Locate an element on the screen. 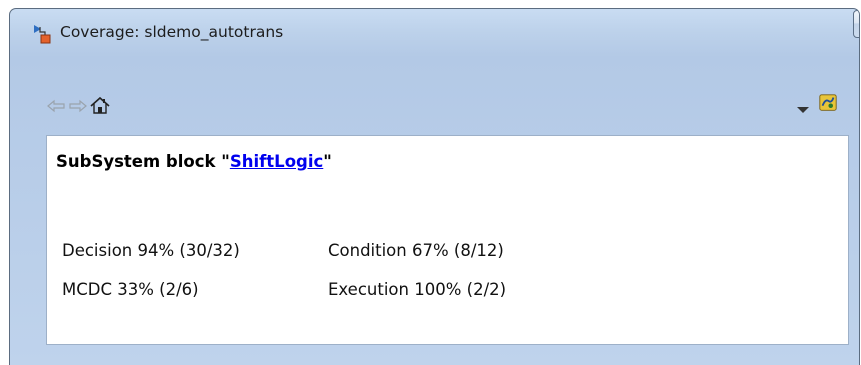  minimize-button is located at coordinates (856, 24).